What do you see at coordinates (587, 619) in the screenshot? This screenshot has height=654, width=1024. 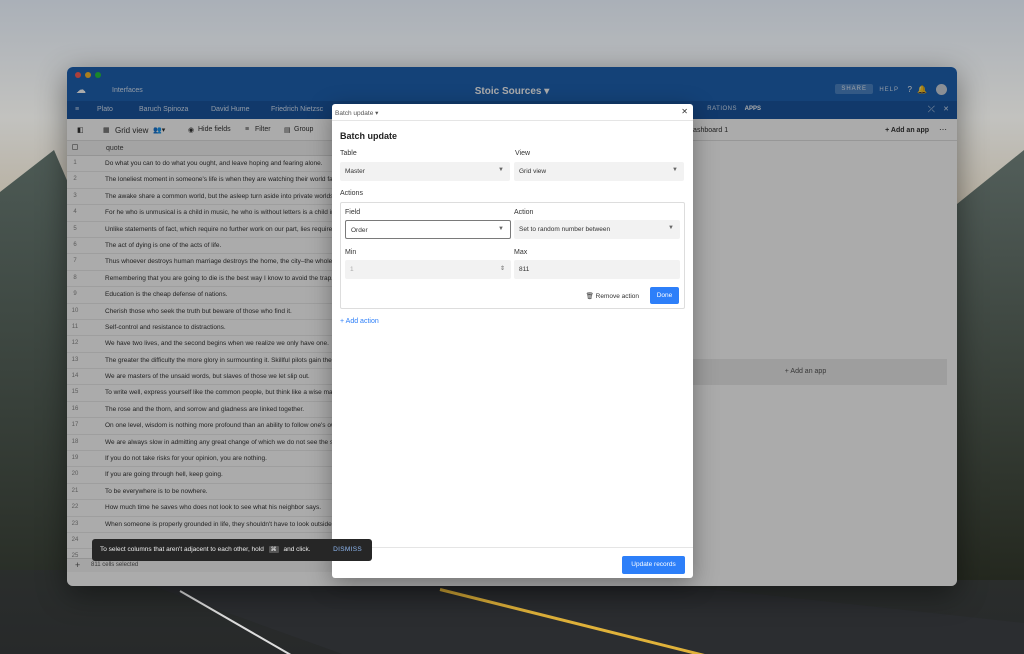 I see `desktop-road` at bounding box center [587, 619].